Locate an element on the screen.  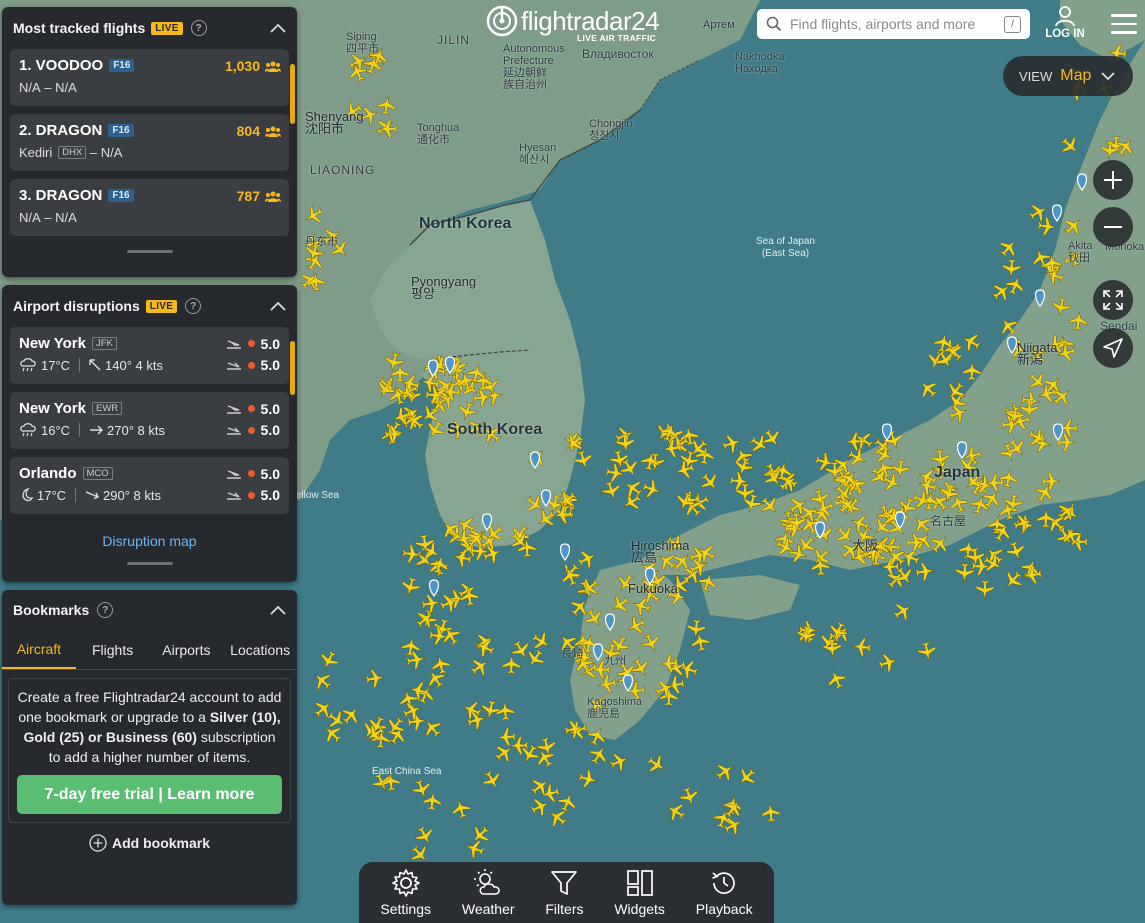
settings-button: Settings is located at coordinates (405, 892).